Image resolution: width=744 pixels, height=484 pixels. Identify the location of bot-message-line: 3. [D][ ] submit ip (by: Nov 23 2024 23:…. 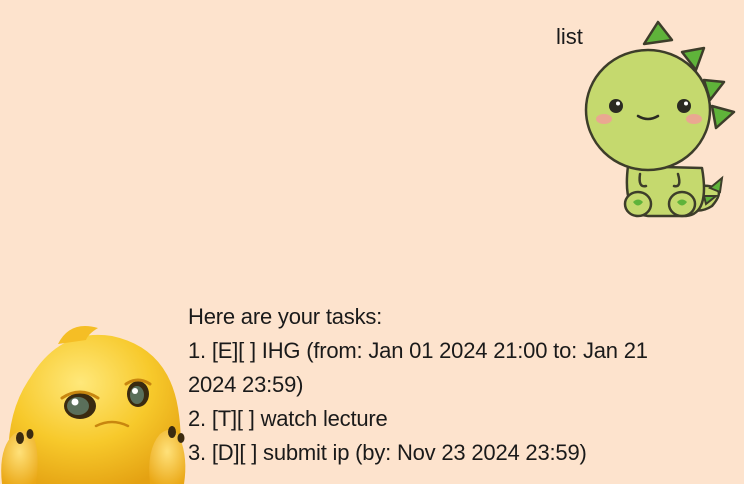
(387, 452).